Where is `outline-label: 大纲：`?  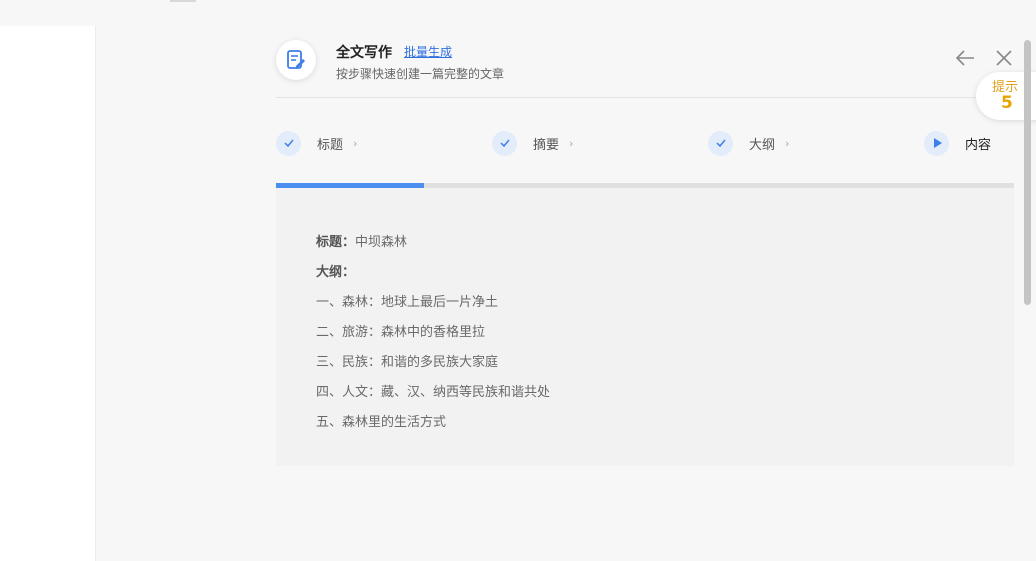 outline-label: 大纲： is located at coordinates (336, 272).